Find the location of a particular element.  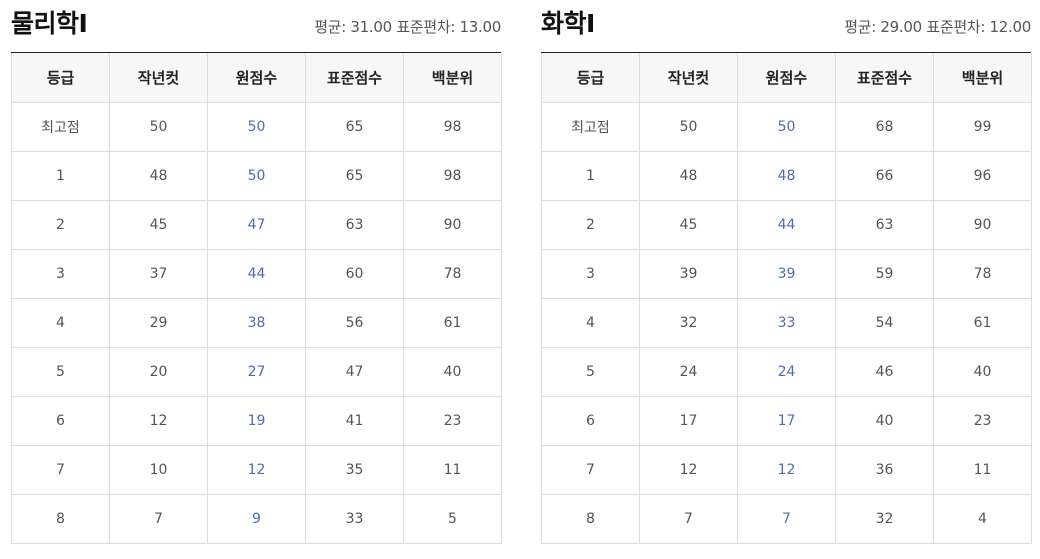

cell-raw-score: 27 is located at coordinates (256, 372).